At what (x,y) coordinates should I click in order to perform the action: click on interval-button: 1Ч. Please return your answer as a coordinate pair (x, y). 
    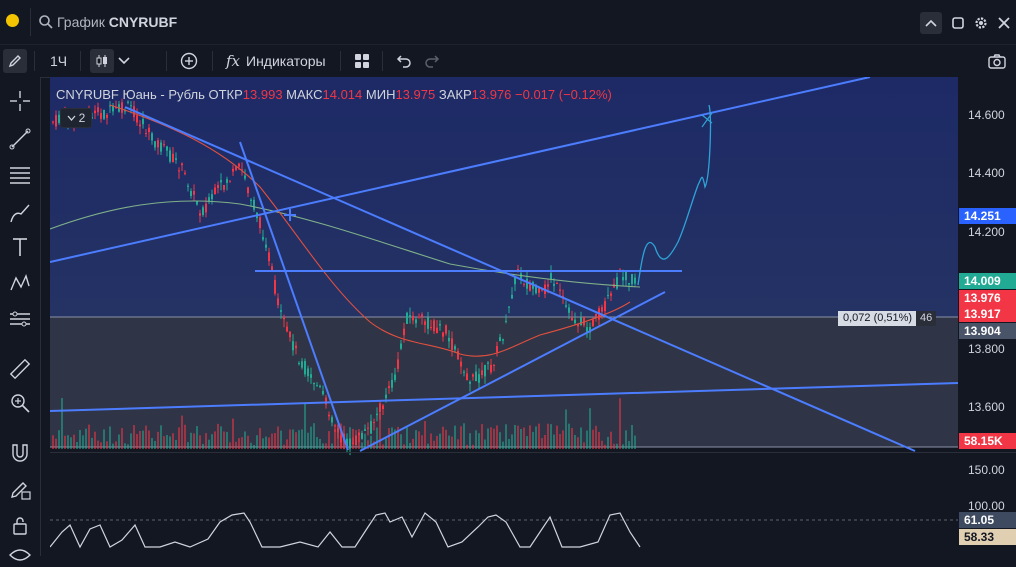
    Looking at the image, I should click on (58, 61).